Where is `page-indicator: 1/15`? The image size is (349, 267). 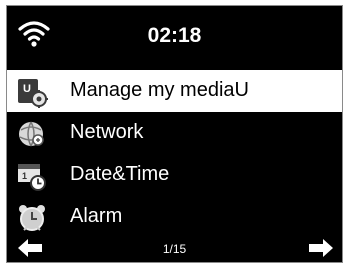
page-indicator: 1/15 is located at coordinates (174, 249).